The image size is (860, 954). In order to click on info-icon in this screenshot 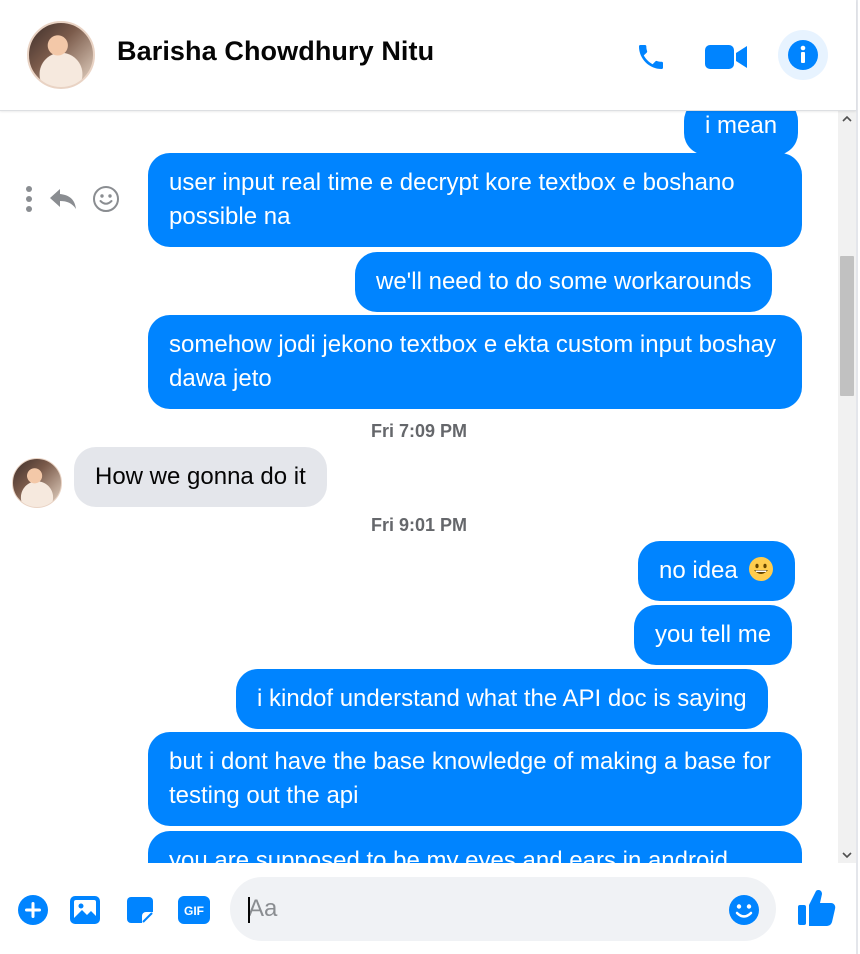, I will do `click(803, 55)`.